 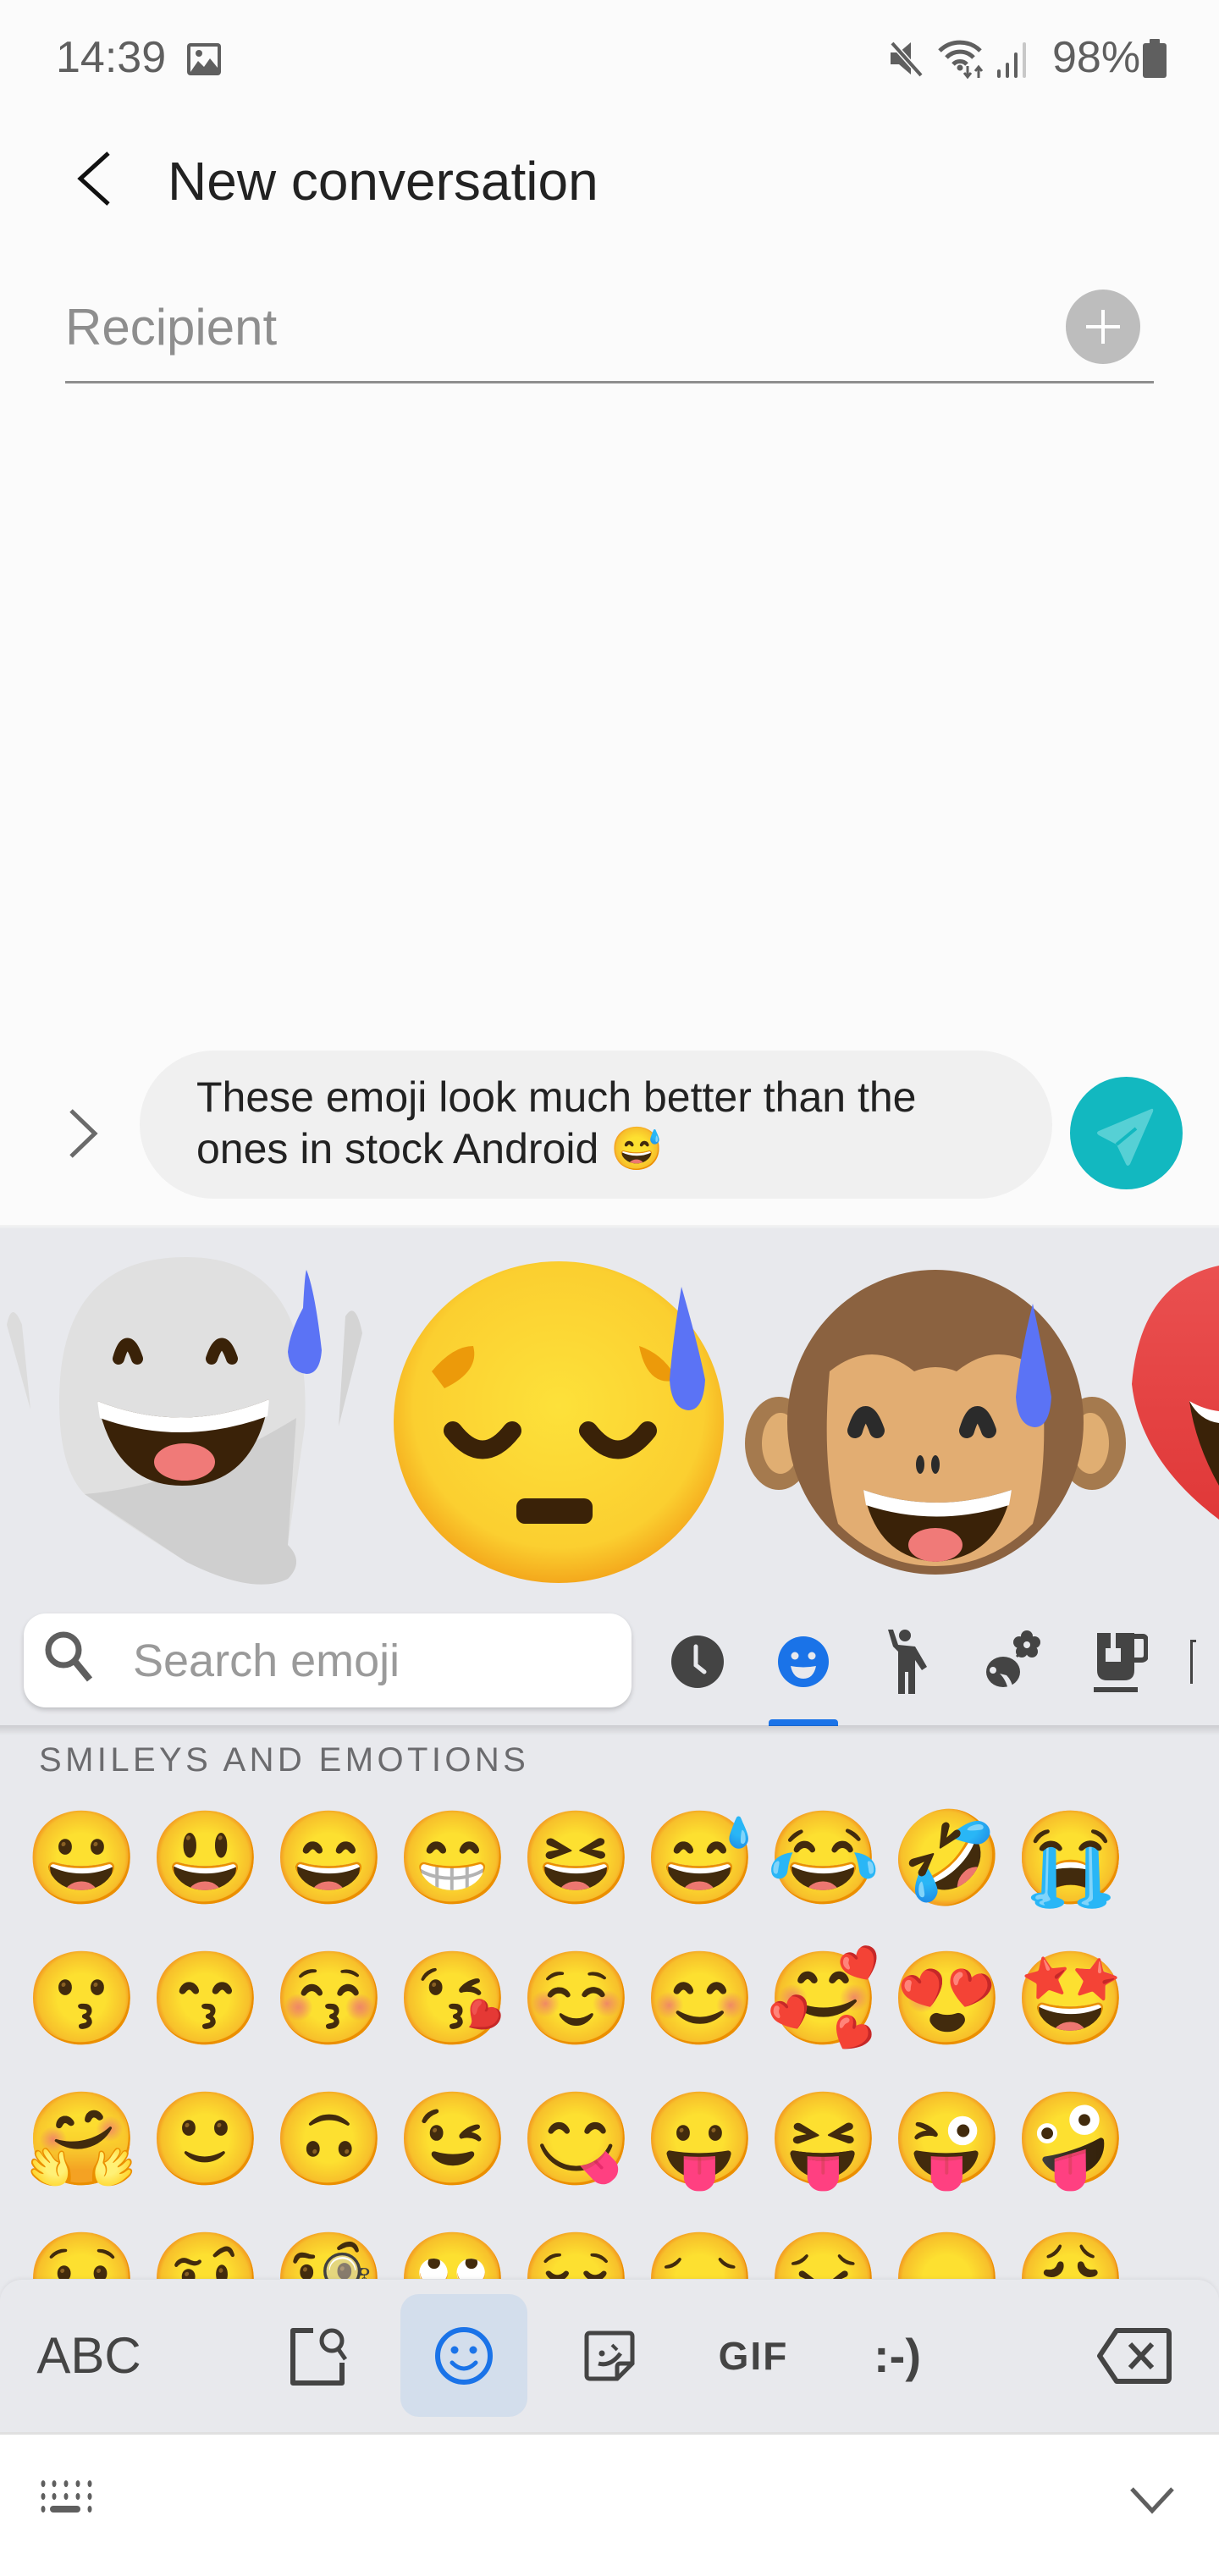 I want to click on tab-travel, so click(x=1204, y=1662).